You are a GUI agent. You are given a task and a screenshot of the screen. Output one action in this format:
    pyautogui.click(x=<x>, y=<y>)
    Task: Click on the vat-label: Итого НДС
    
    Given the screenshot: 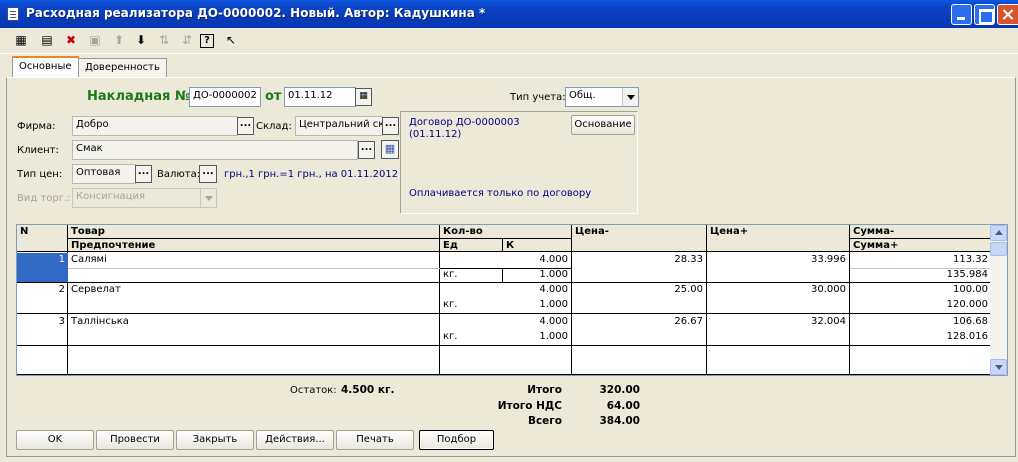 What is the action you would take?
    pyautogui.click(x=529, y=406)
    